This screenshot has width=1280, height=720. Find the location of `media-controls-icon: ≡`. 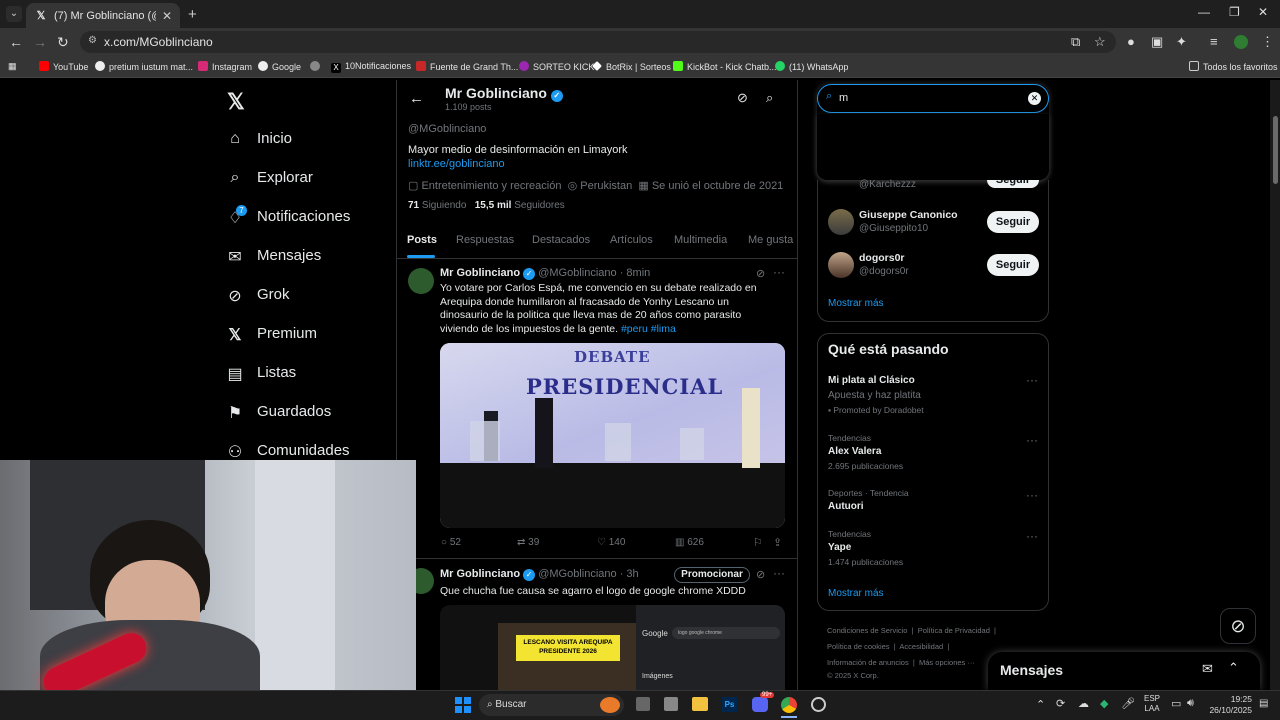

media-controls-icon: ≡ is located at coordinates (1214, 41).